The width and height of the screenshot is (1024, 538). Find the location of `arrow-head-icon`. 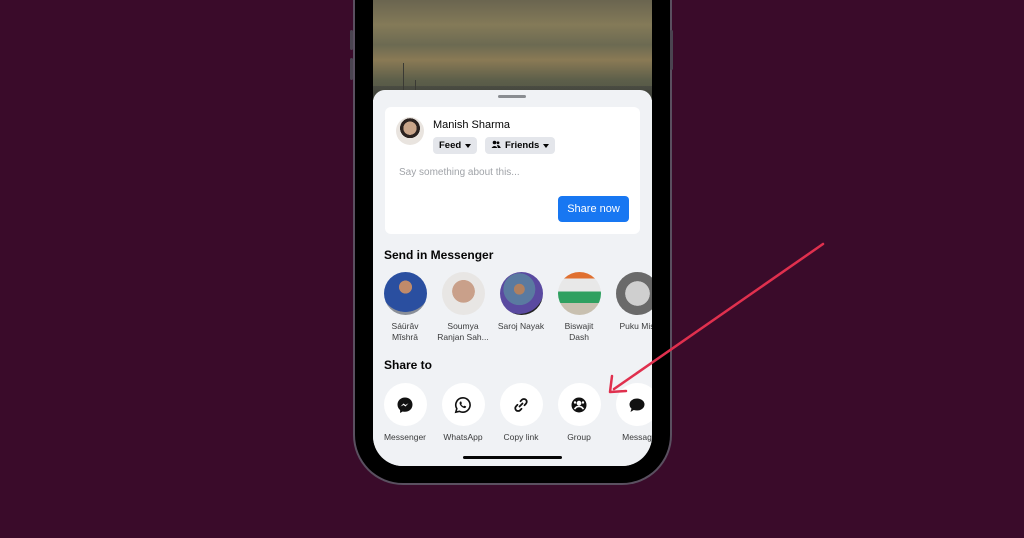

arrow-head-icon is located at coordinates (618, 384).